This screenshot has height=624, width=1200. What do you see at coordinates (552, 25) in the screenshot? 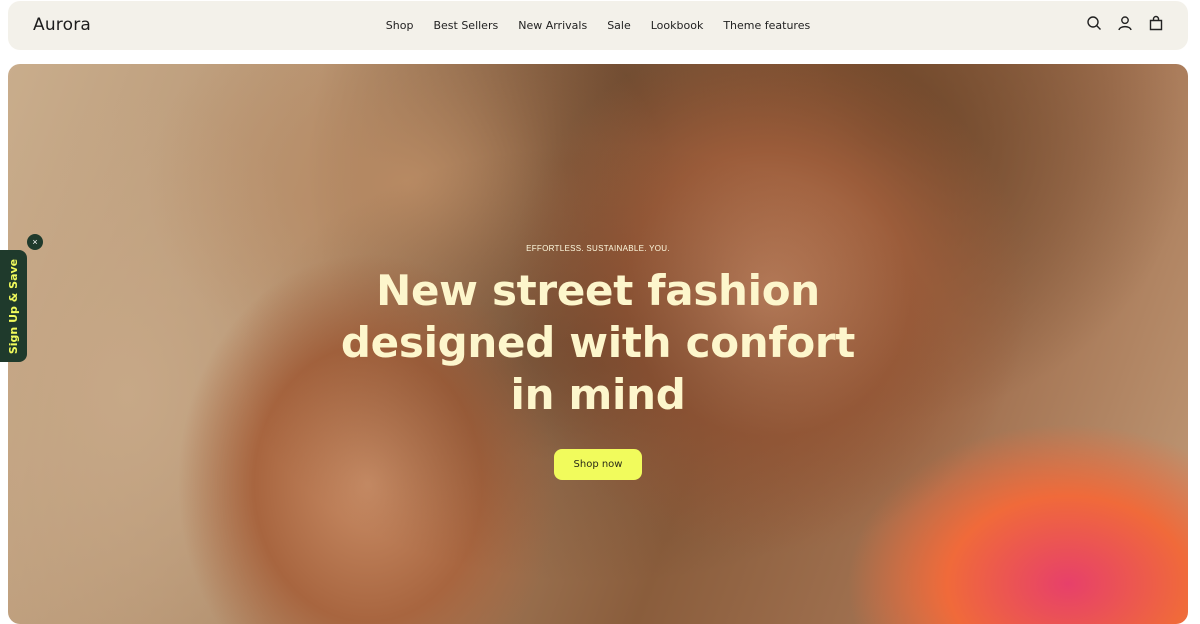
I see `nav-new-arrivals: New Arrivals` at bounding box center [552, 25].